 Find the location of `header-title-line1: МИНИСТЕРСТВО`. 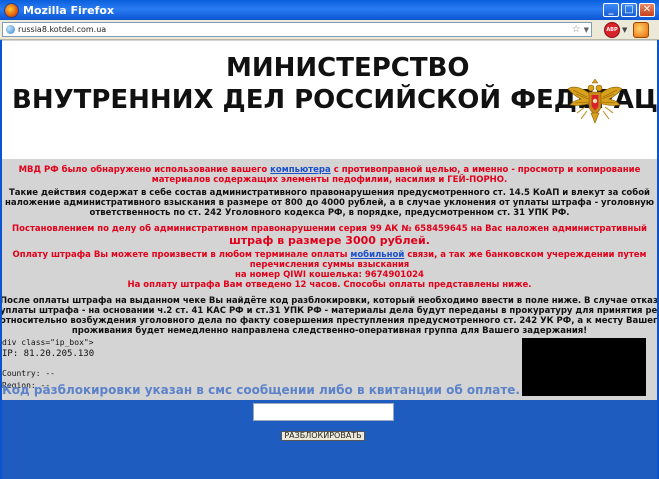

header-title-line1: МИНИСТЕРСТВО is located at coordinates (348, 68).